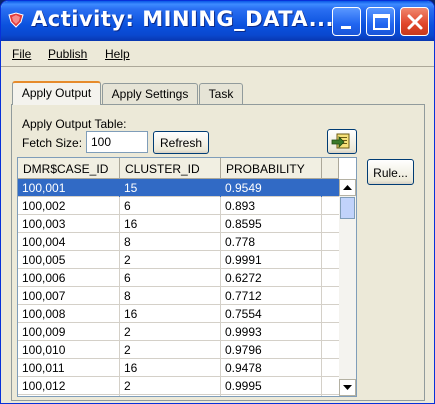 The image size is (435, 404). I want to click on column-header-probability: PROBABILITY, so click(271, 168).